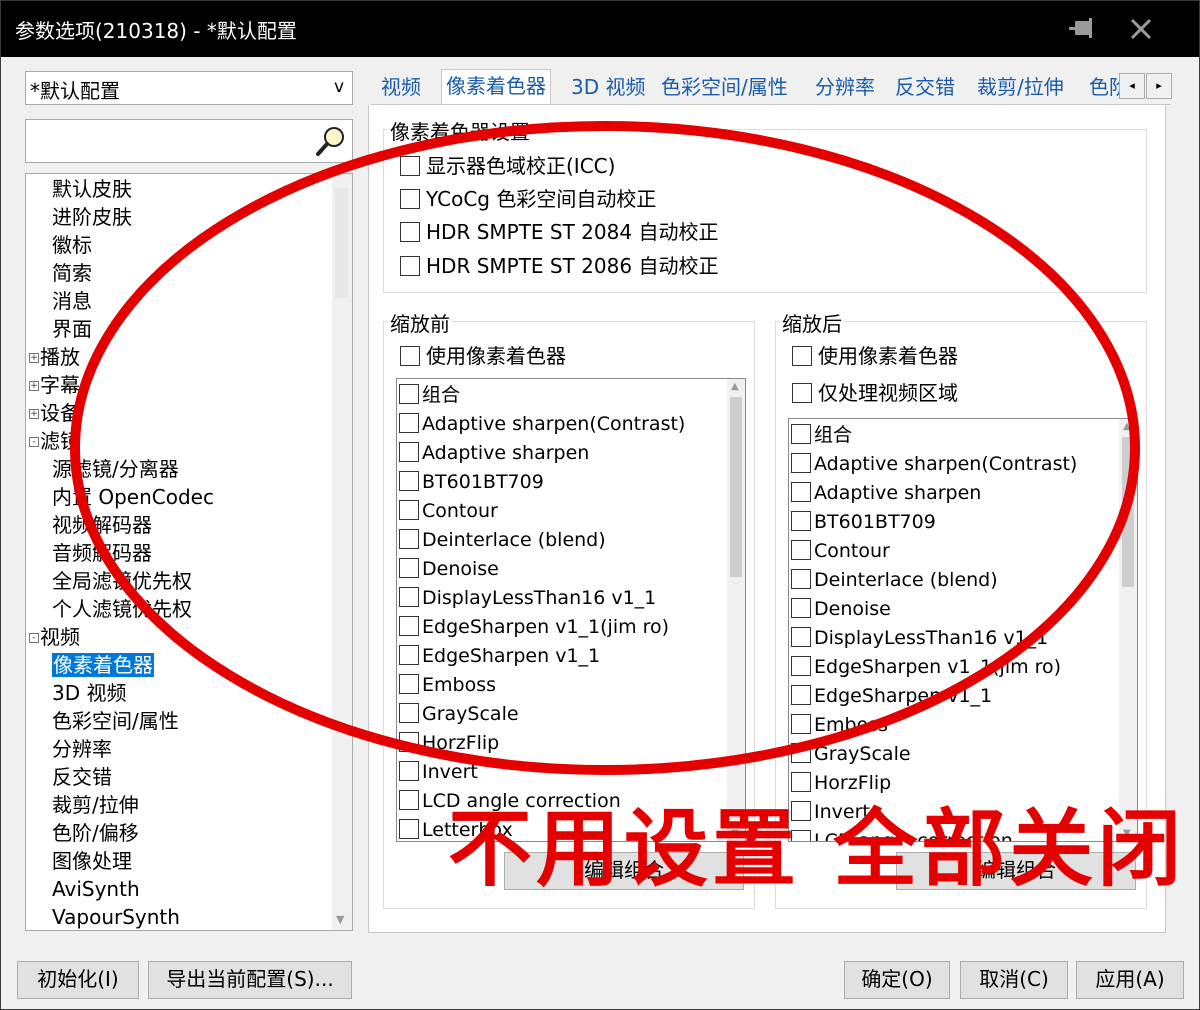 Image resolution: width=1200 pixels, height=1010 pixels. Describe the element at coordinates (449, 743) in the screenshot. I see `list-item: HorzFlip` at that location.